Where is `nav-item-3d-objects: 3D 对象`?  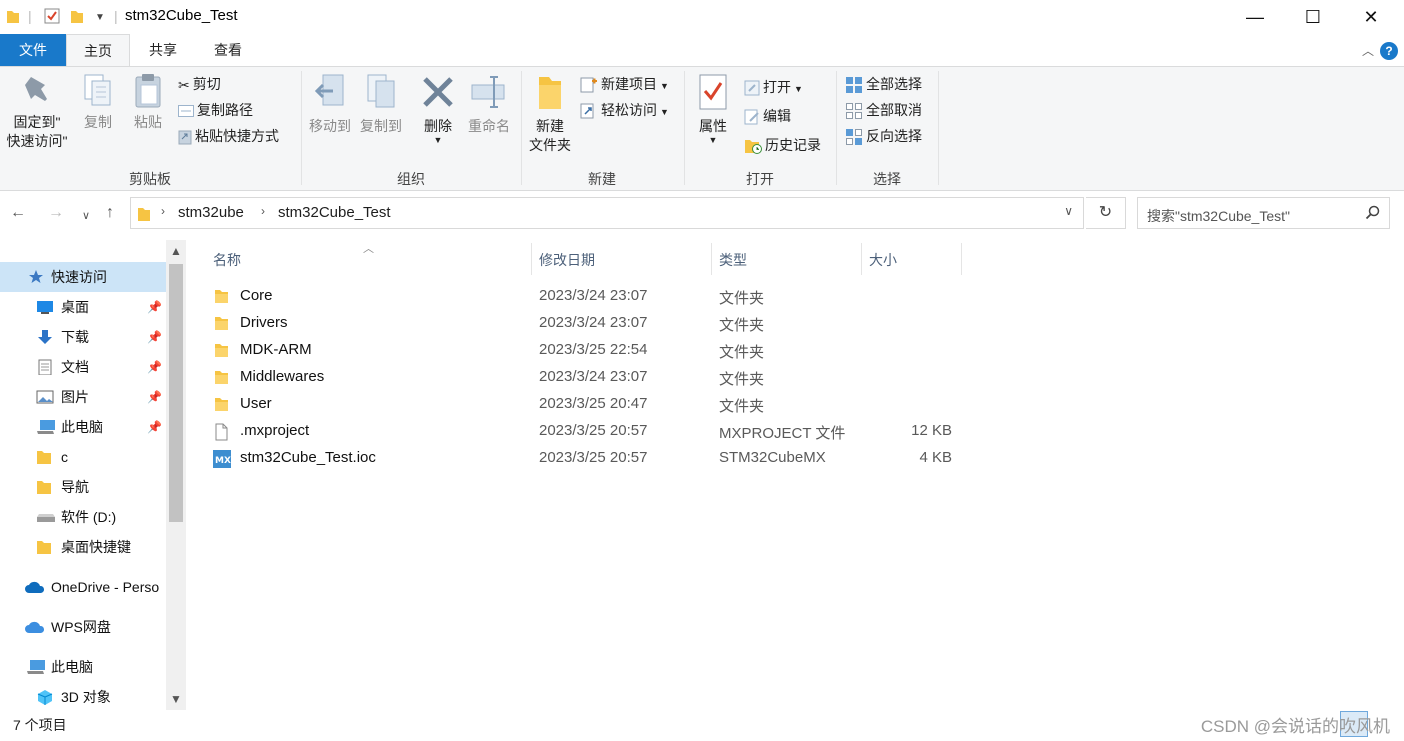 nav-item-3d-objects: 3D 对象 is located at coordinates (83, 697).